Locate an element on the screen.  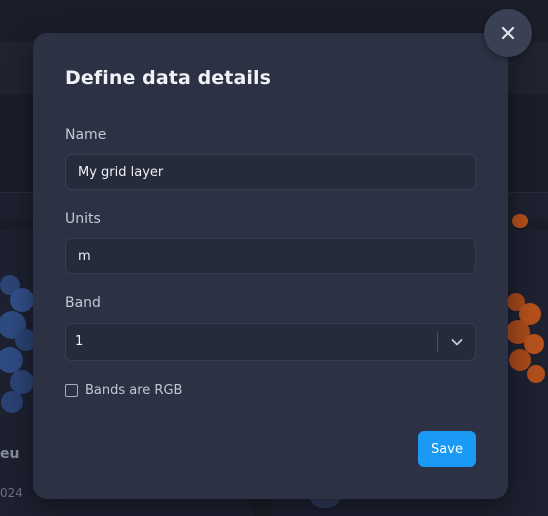
save-button: Save is located at coordinates (447, 449).